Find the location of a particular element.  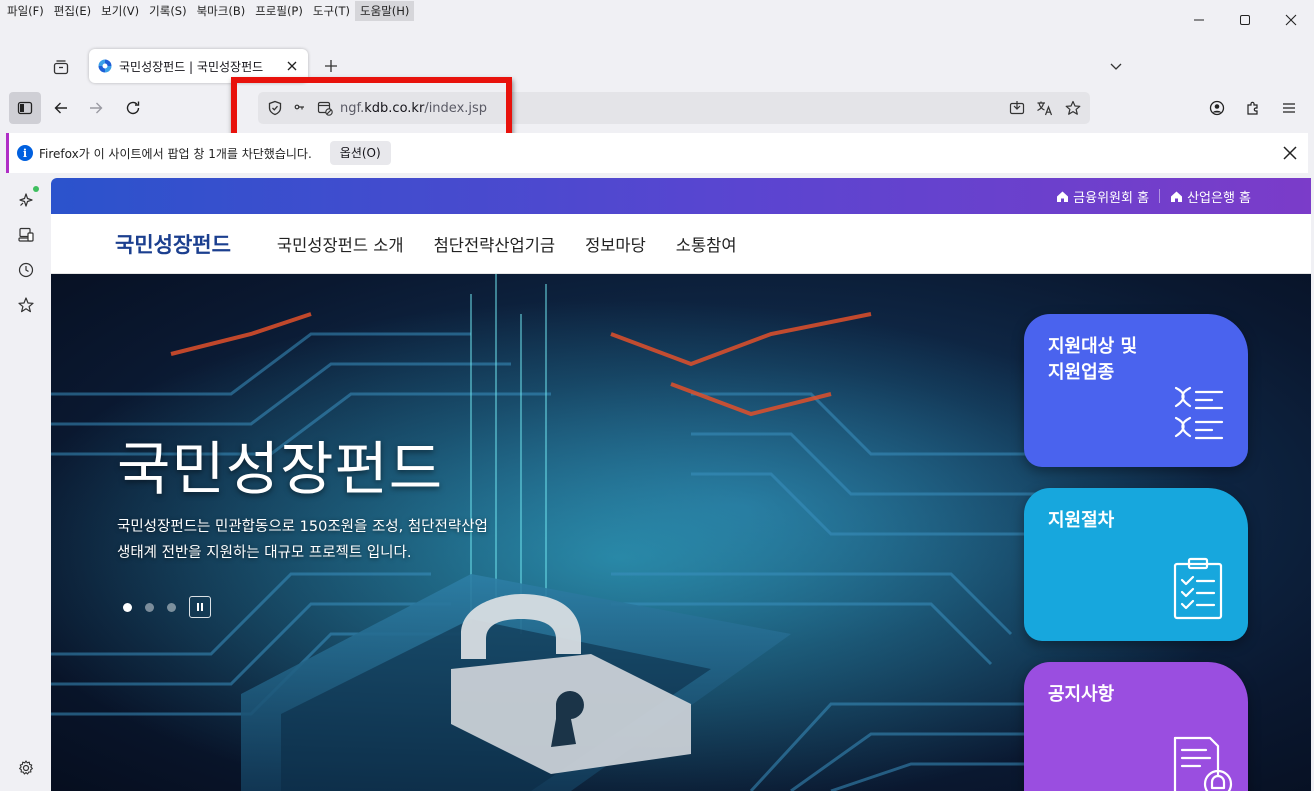

plus-icon is located at coordinates (331, 66).